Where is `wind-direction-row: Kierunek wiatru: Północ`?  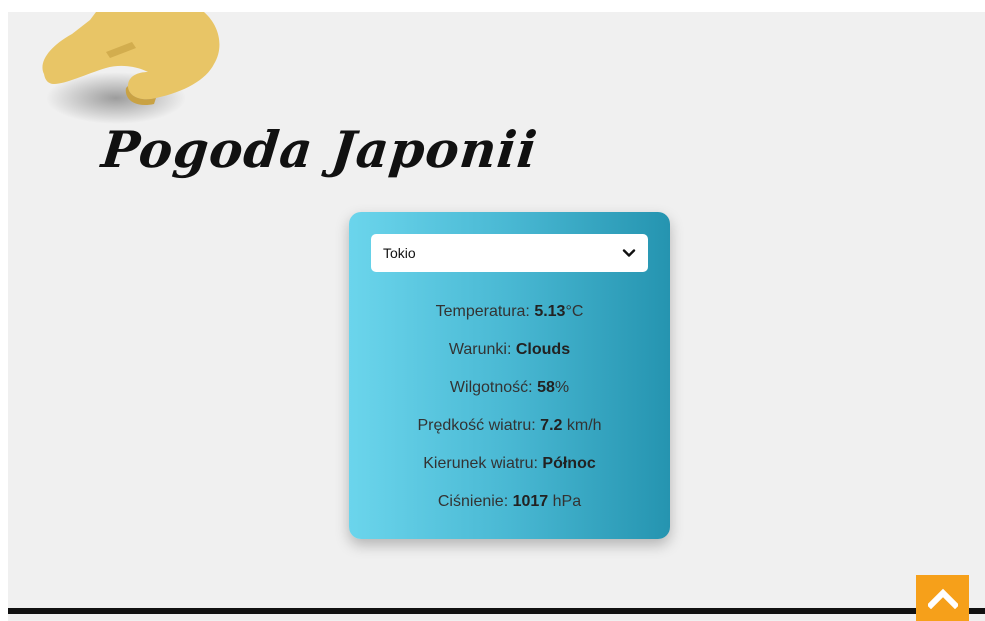 wind-direction-row: Kierunek wiatru: Północ is located at coordinates (509, 469).